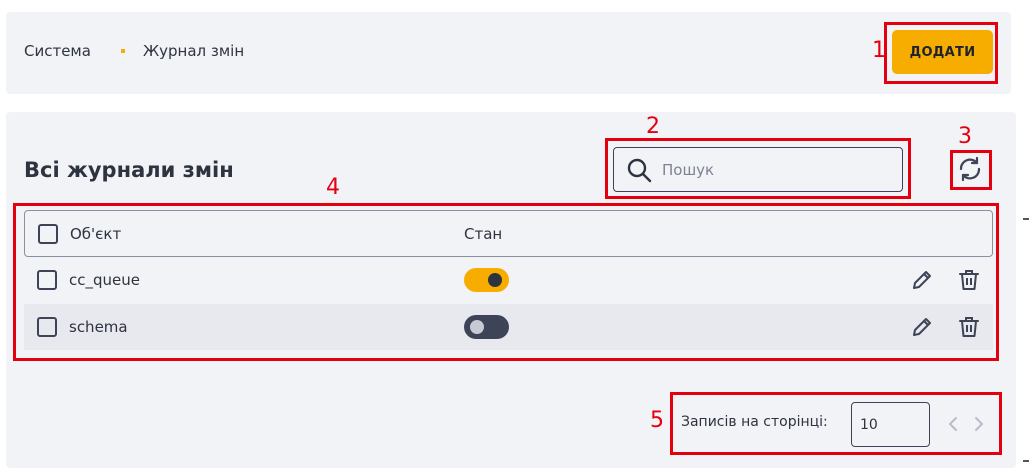 The height and width of the screenshot is (468, 1030). What do you see at coordinates (657, 420) in the screenshot?
I see `annotation-number-5: 5` at bounding box center [657, 420].